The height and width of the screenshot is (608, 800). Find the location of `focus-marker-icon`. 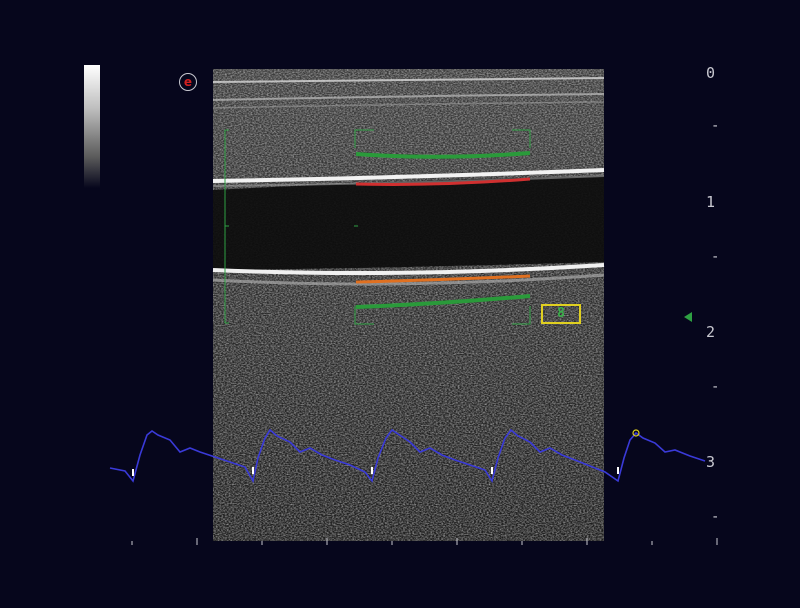

focus-marker-icon is located at coordinates (688, 317).